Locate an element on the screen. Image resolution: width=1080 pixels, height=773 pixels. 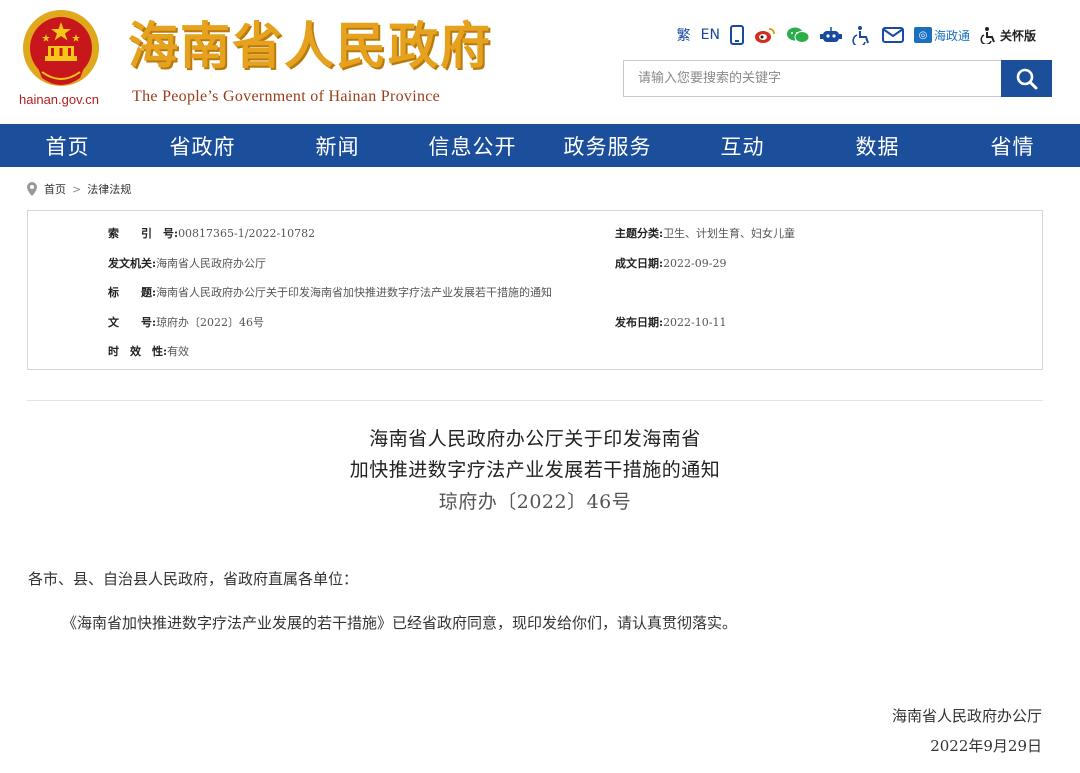
nav-item-interaction: 互动 is located at coordinates (742, 145).